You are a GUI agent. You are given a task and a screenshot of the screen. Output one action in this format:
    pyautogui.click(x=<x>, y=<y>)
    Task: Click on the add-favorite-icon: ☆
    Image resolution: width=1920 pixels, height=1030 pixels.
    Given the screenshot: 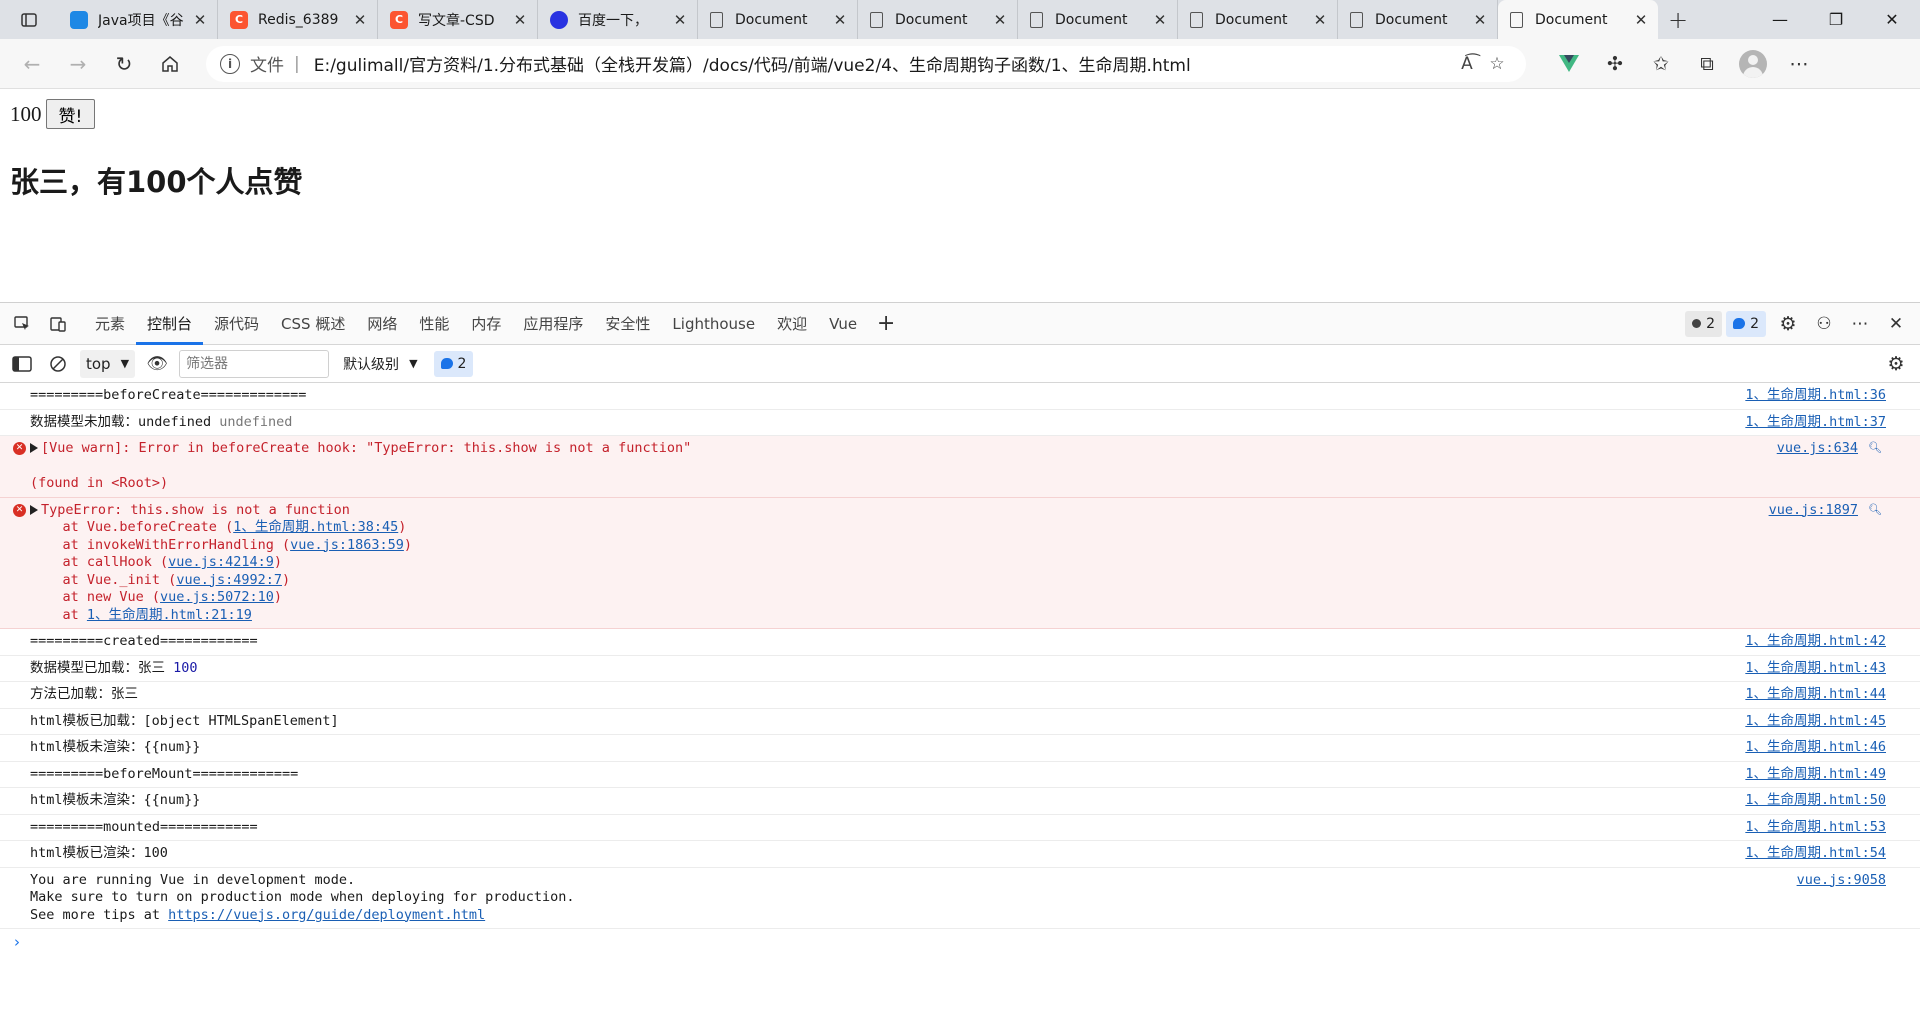 What is the action you would take?
    pyautogui.click(x=1497, y=64)
    